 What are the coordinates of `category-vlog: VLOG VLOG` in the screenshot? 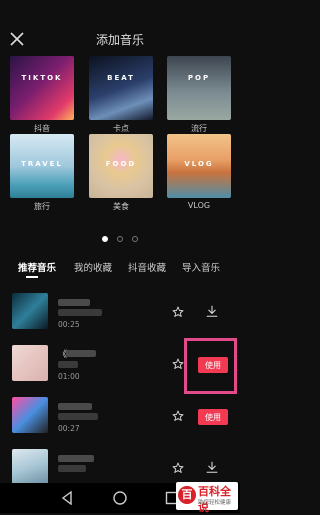 It's located at (199, 172).